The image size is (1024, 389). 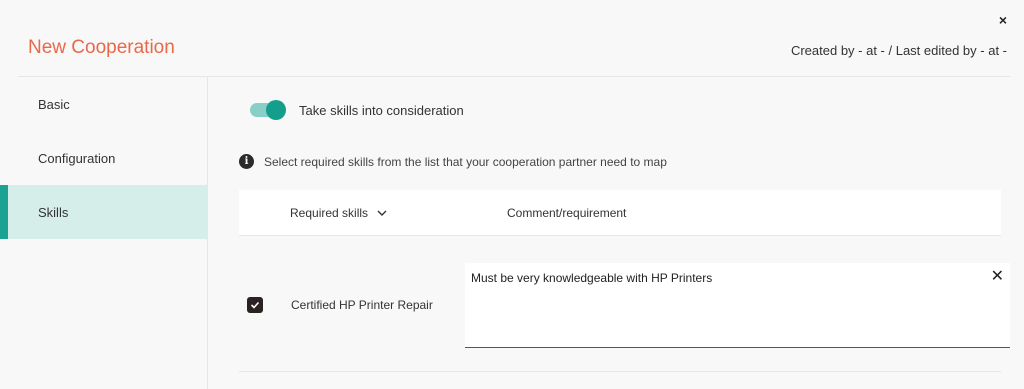 I want to click on sidebar-item-configuration: Configuration, so click(x=103, y=158).